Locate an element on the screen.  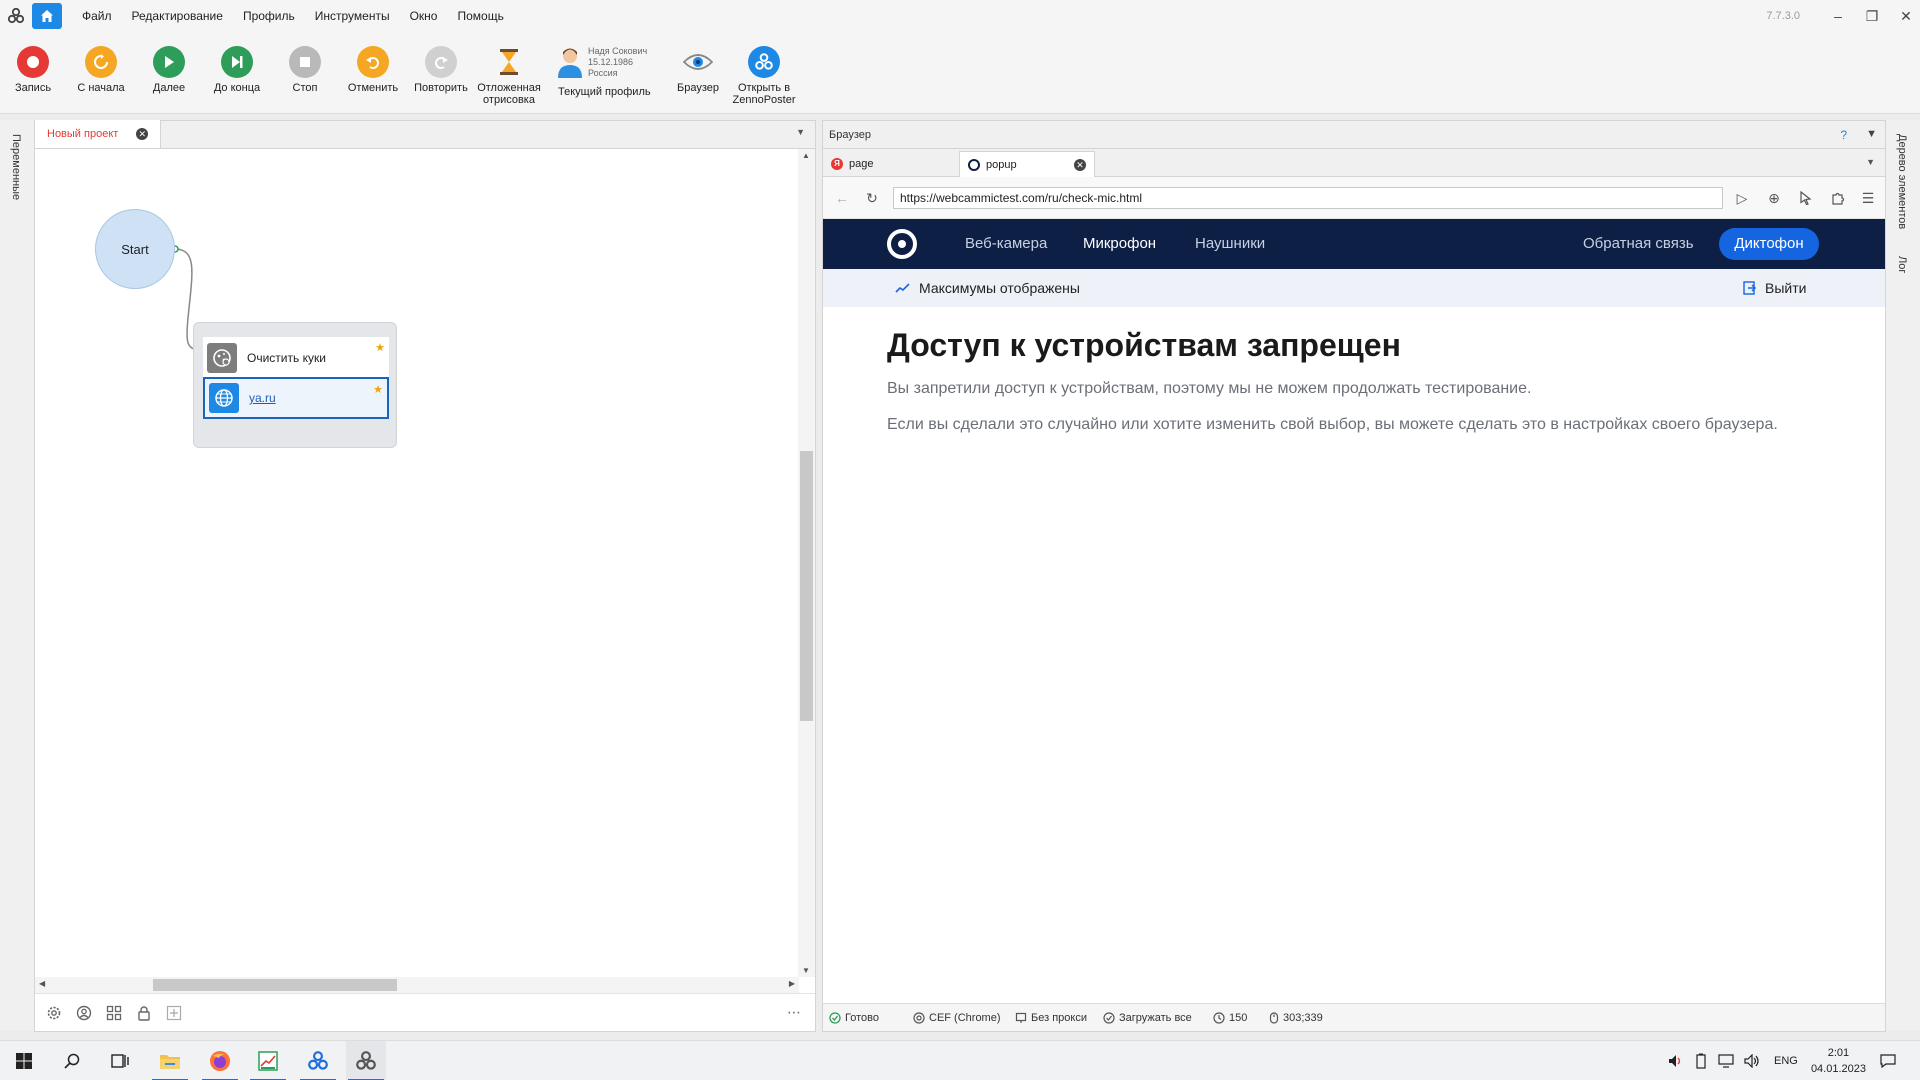
scroll-left-icon: ◀ is located at coordinates (42, 983).